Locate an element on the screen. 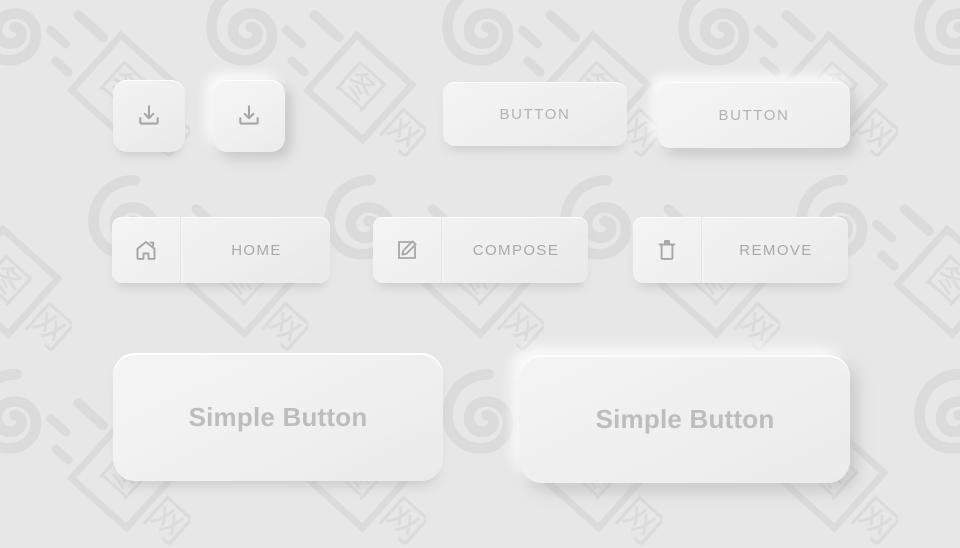 The height and width of the screenshot is (548, 960). remove-button-icon-area is located at coordinates (667, 250).